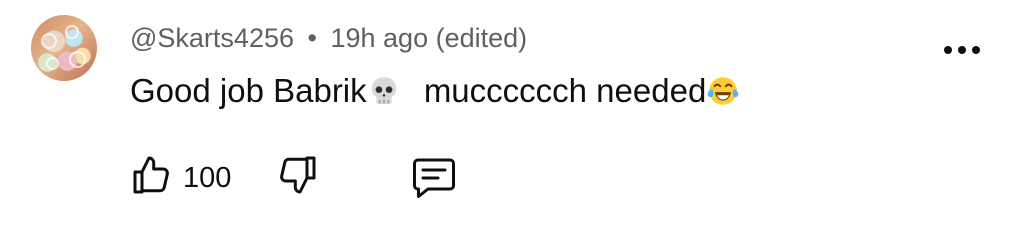 This screenshot has height=240, width=1024. What do you see at coordinates (723, 91) in the screenshot?
I see `tears-of-joy-emoji` at bounding box center [723, 91].